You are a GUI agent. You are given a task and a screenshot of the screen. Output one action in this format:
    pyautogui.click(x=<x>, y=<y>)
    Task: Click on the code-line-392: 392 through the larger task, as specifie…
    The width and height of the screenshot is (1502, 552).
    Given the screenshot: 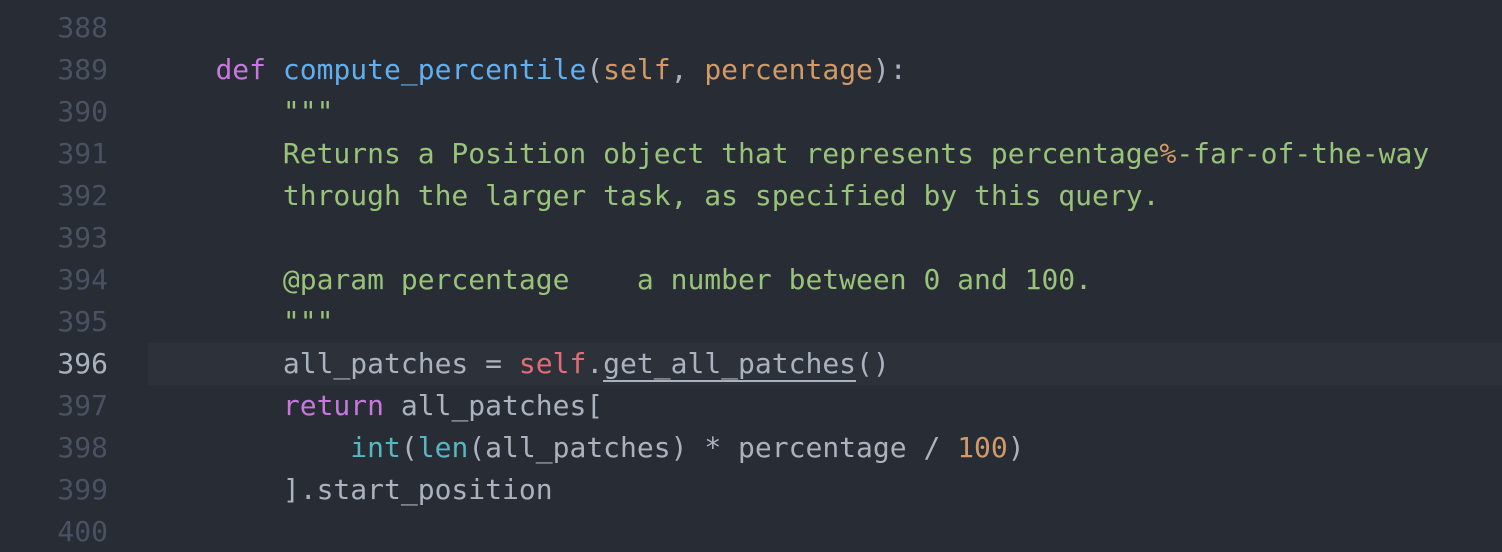 What is the action you would take?
    pyautogui.click(x=751, y=196)
    